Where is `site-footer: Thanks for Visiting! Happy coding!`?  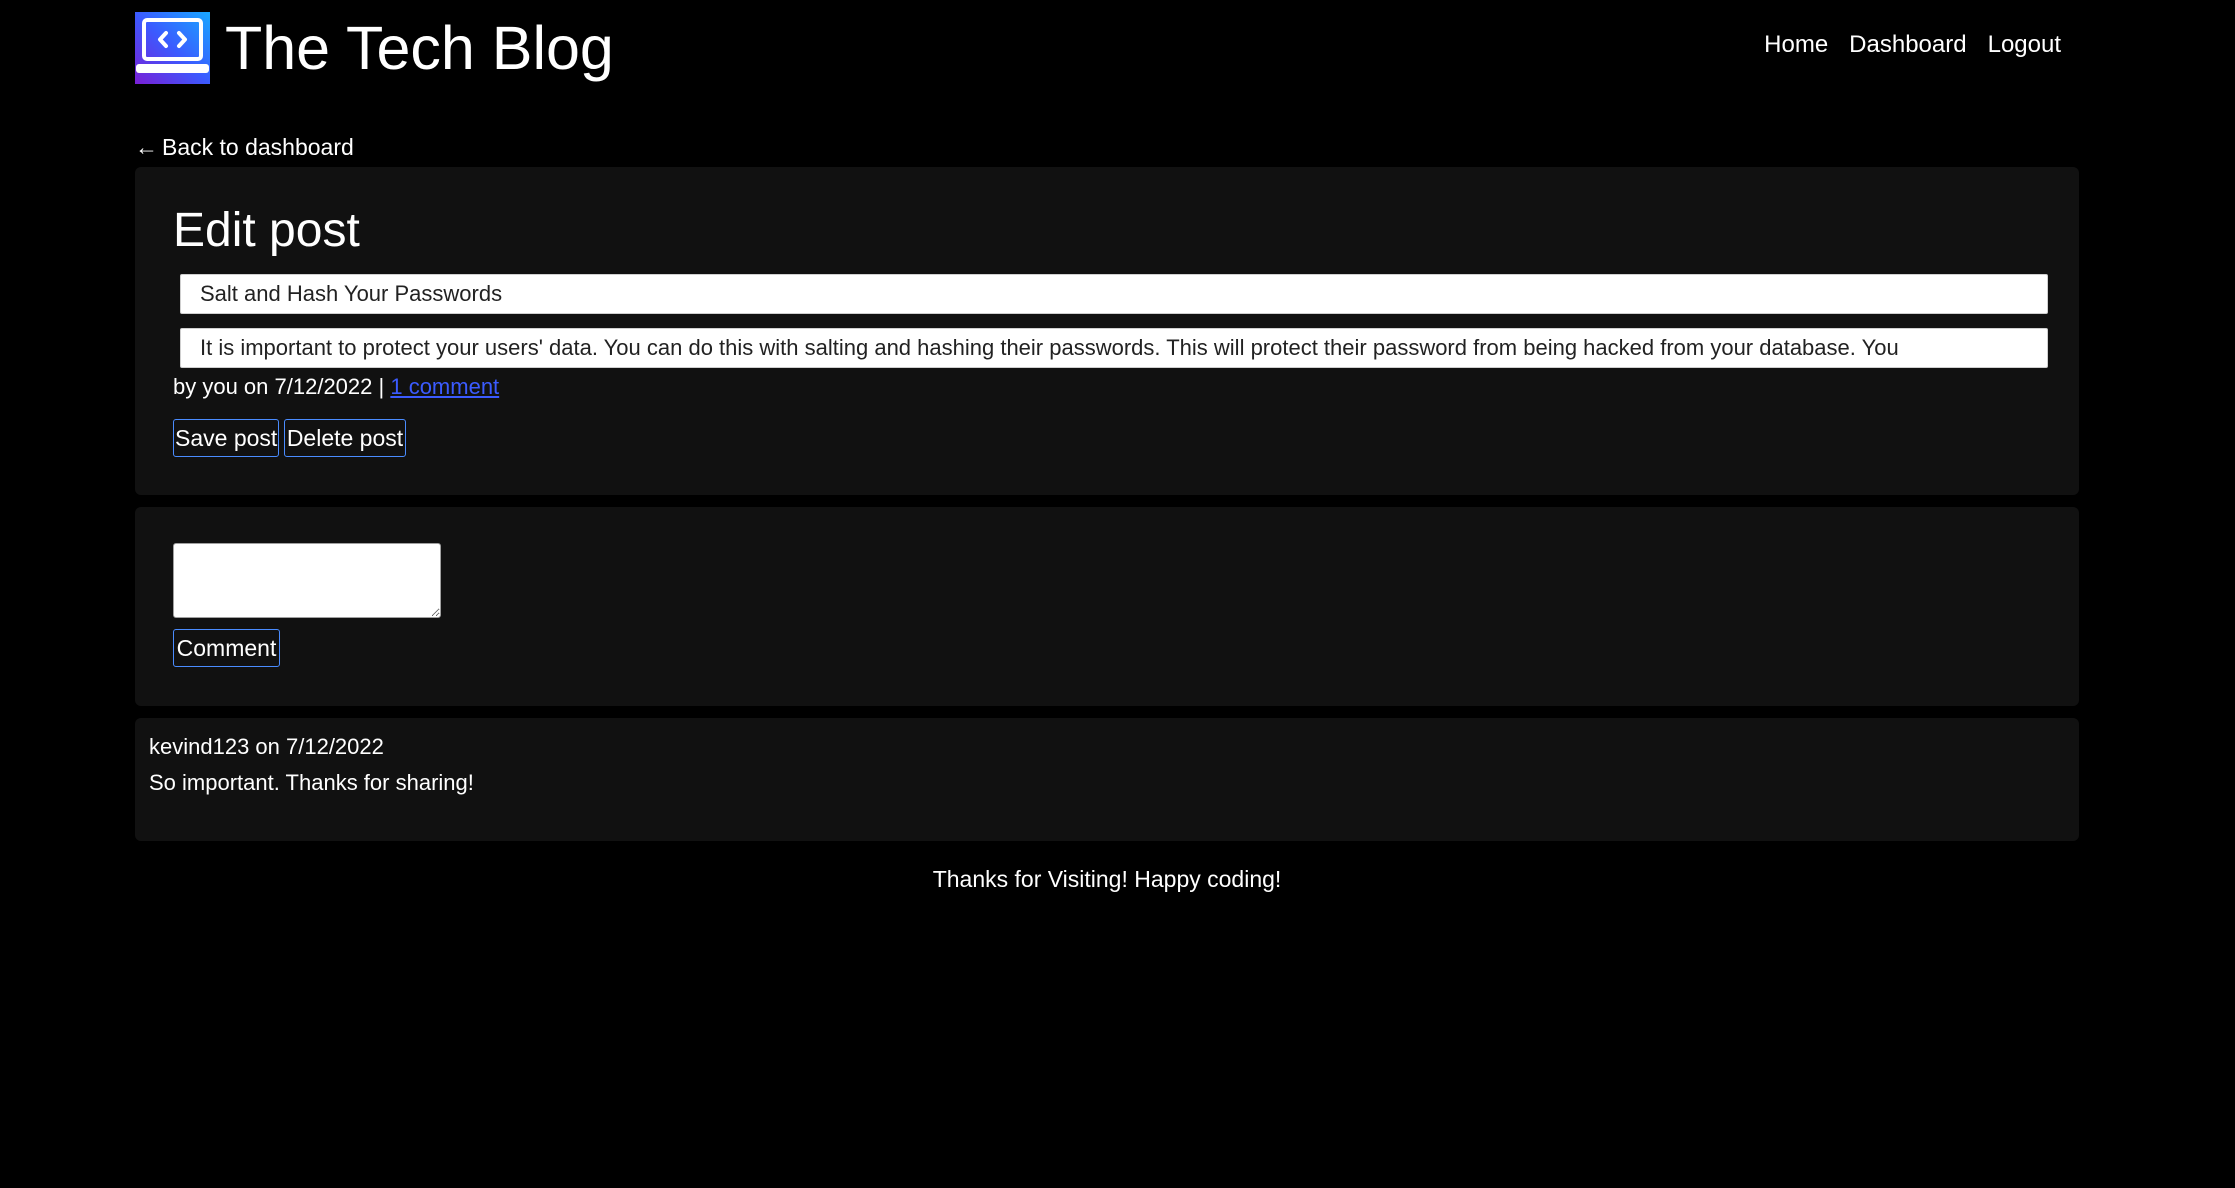 site-footer: Thanks for Visiting! Happy coding! is located at coordinates (1107, 879).